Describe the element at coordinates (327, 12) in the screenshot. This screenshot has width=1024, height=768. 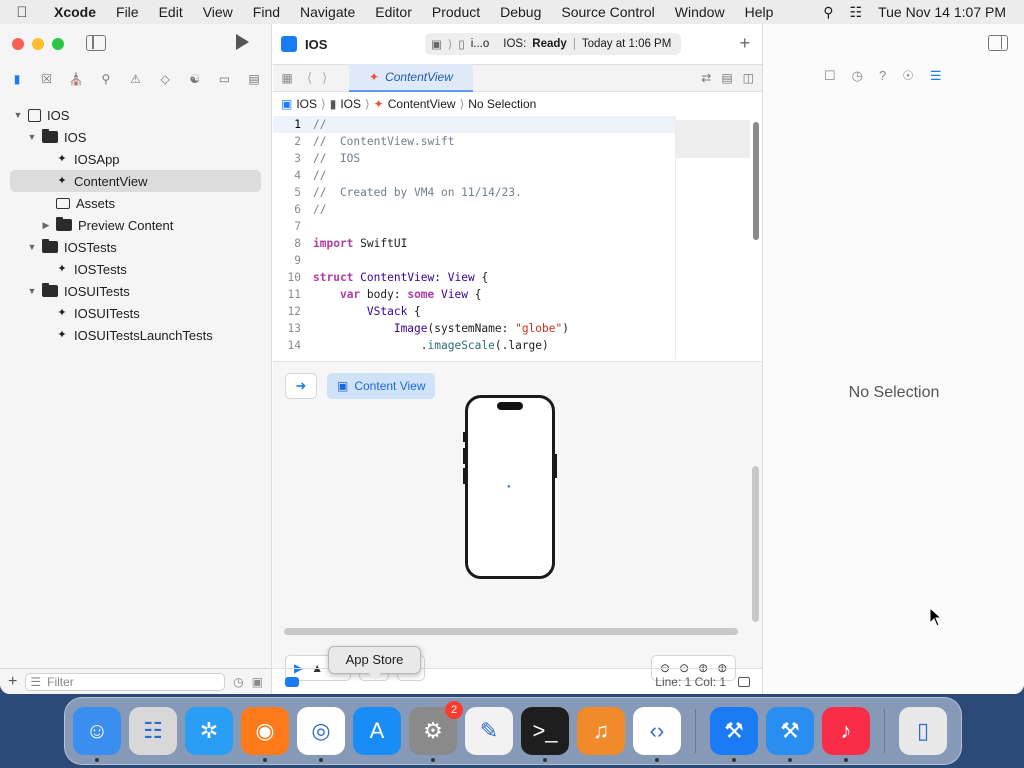
I see `menu-navigate: Navigate` at that location.